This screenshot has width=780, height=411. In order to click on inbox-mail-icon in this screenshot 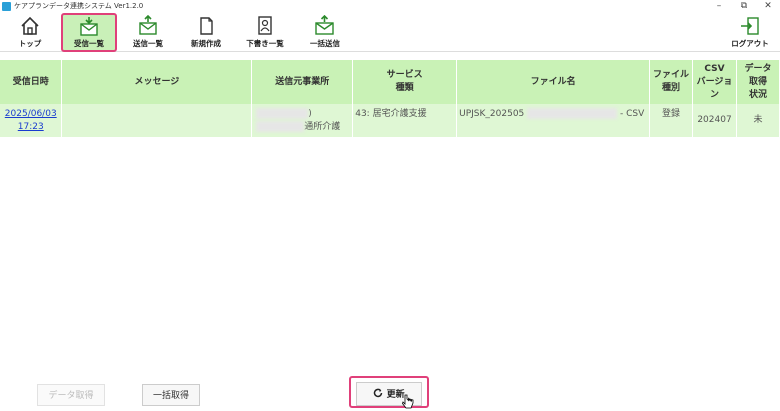, I will do `click(89, 26)`.